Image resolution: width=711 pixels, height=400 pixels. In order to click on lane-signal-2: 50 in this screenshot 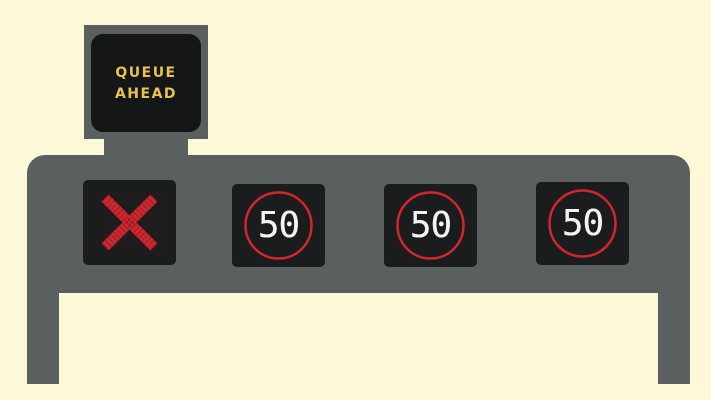, I will do `click(278, 225)`.